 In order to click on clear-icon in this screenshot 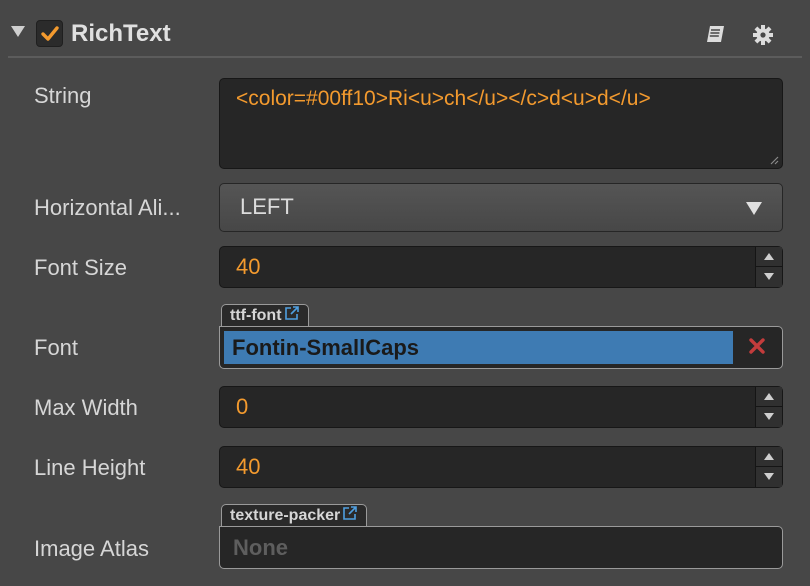, I will do `click(757, 346)`.